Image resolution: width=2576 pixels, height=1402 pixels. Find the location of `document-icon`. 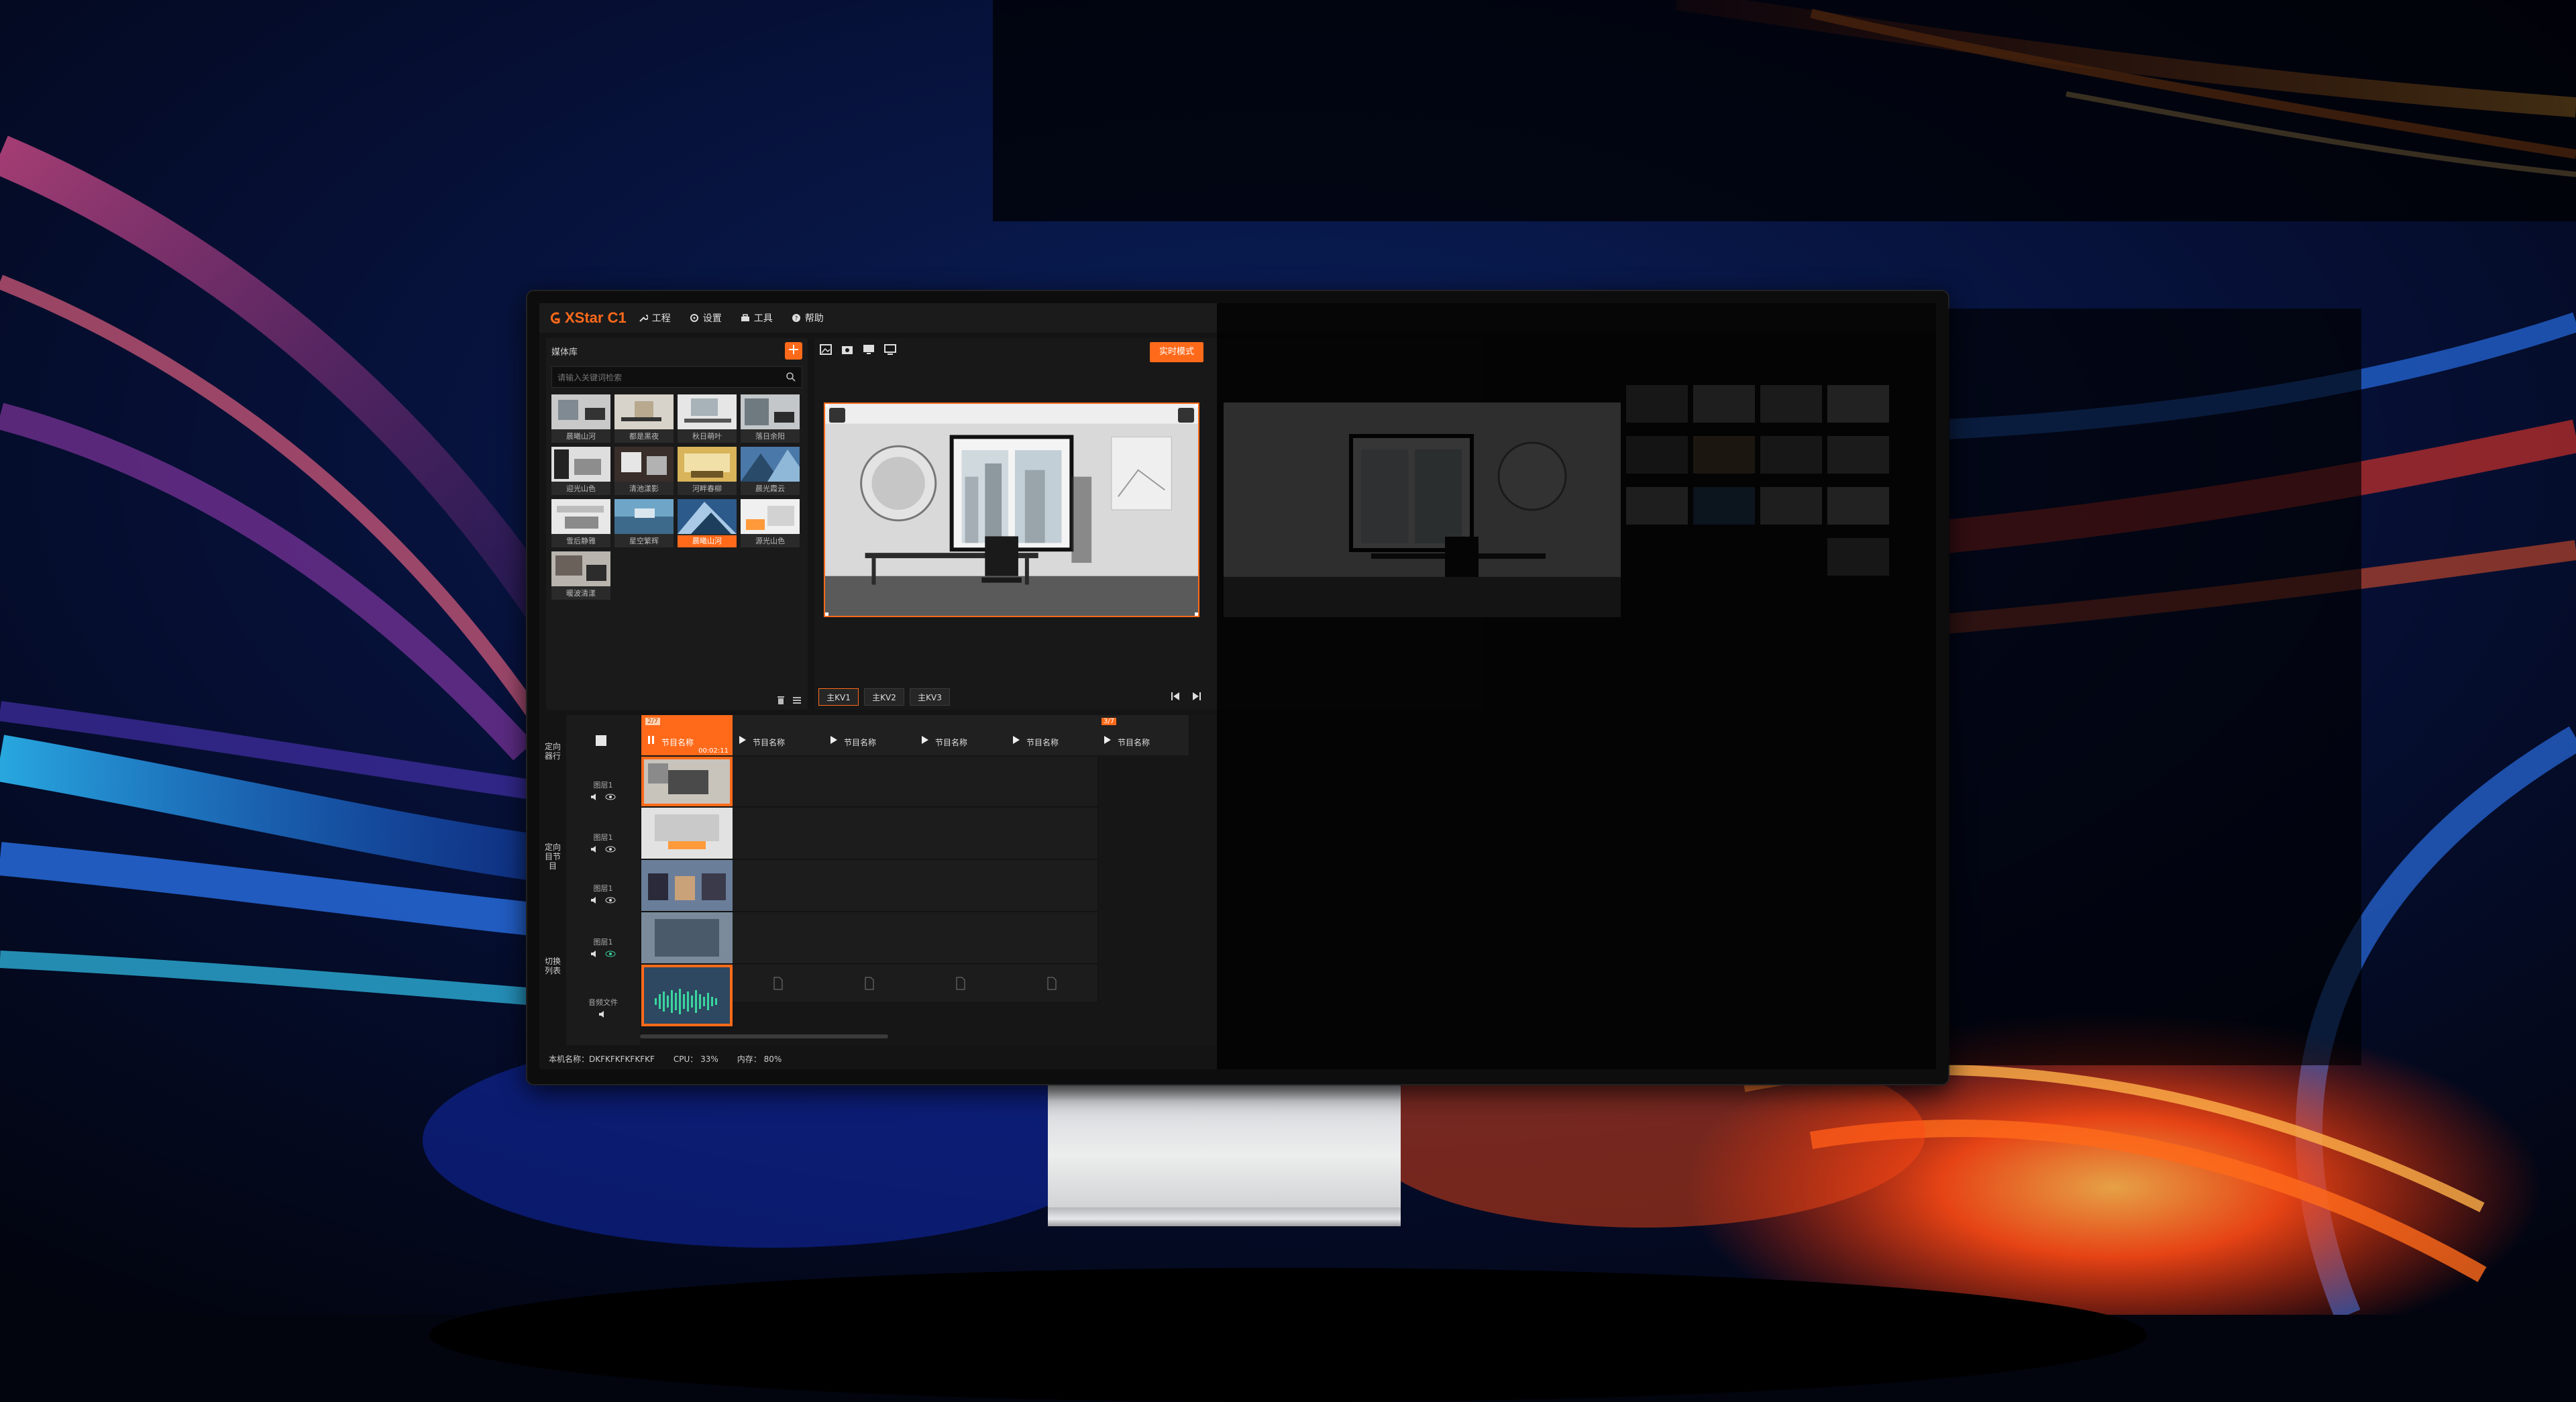

document-icon is located at coordinates (869, 984).